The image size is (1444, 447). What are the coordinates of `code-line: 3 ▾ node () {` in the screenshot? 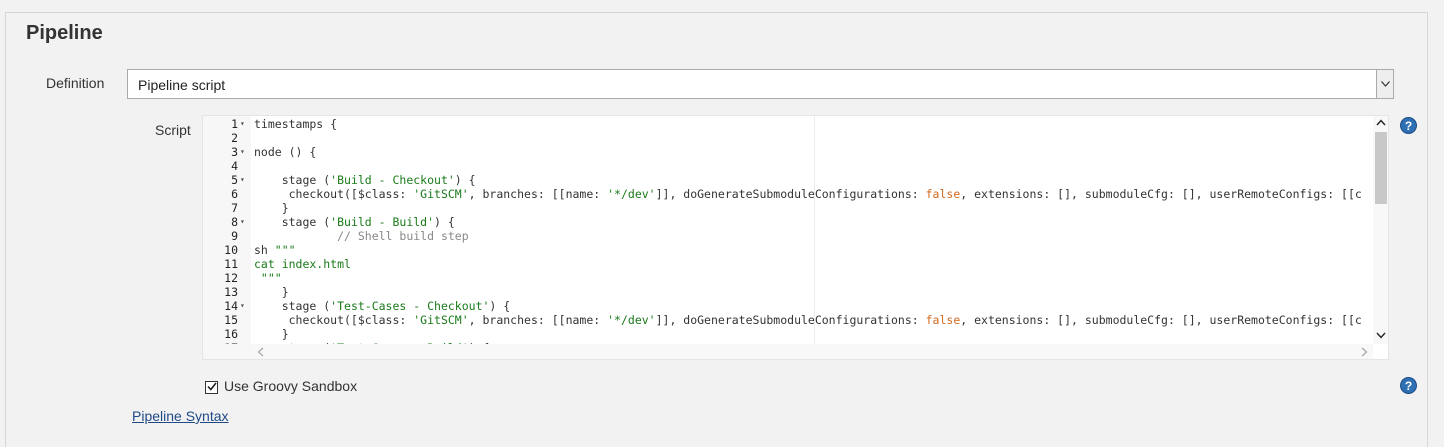 It's located at (788, 152).